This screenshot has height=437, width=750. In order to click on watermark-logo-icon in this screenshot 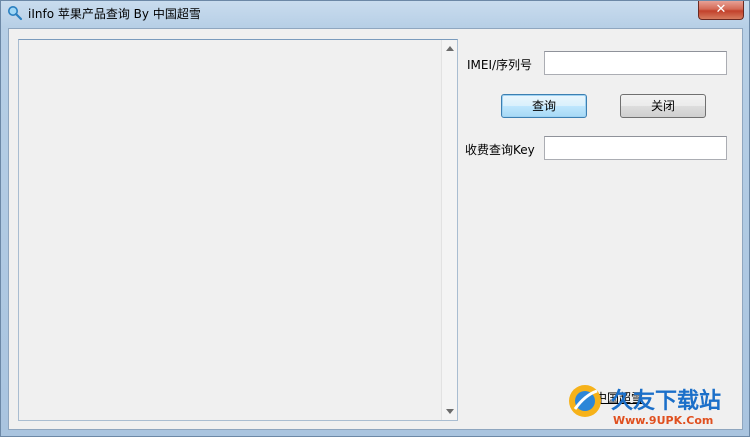, I will do `click(585, 401)`.